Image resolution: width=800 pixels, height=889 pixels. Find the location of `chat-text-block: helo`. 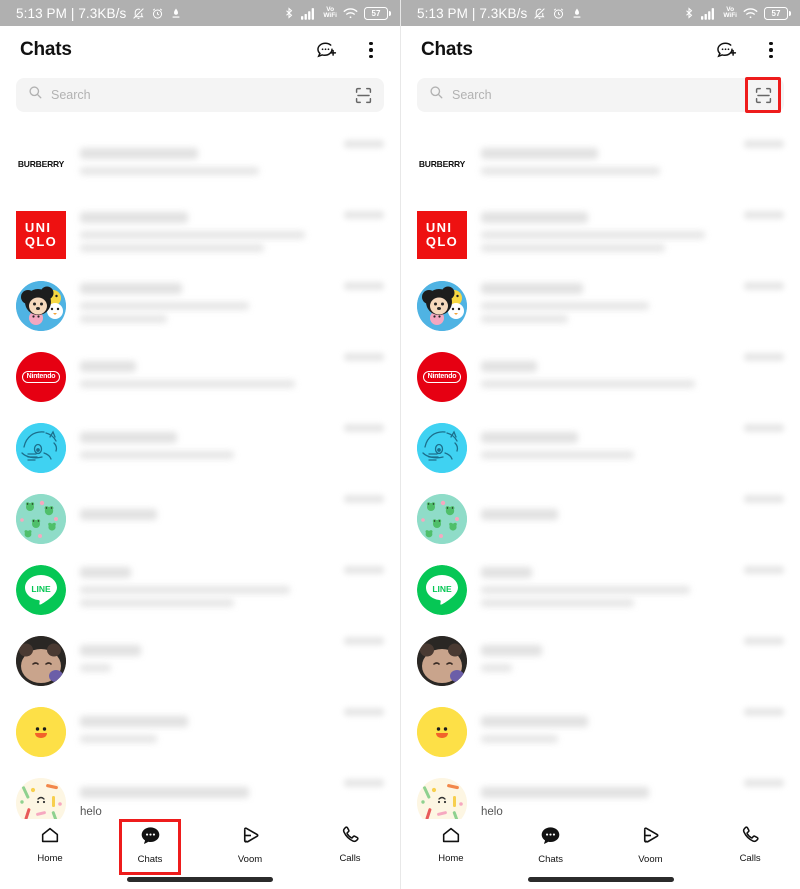

chat-text-block: helo is located at coordinates (212, 802).